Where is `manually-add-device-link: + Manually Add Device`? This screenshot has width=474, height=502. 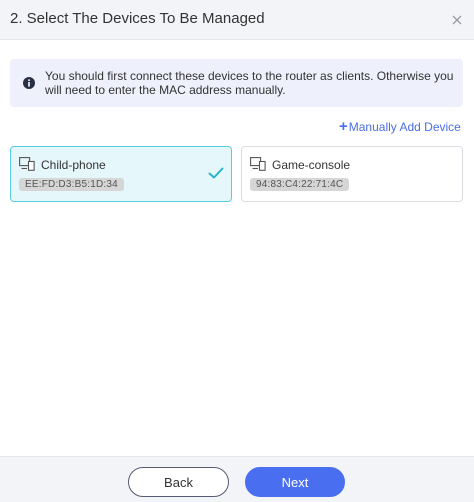 manually-add-device-link: + Manually Add Device is located at coordinates (400, 126).